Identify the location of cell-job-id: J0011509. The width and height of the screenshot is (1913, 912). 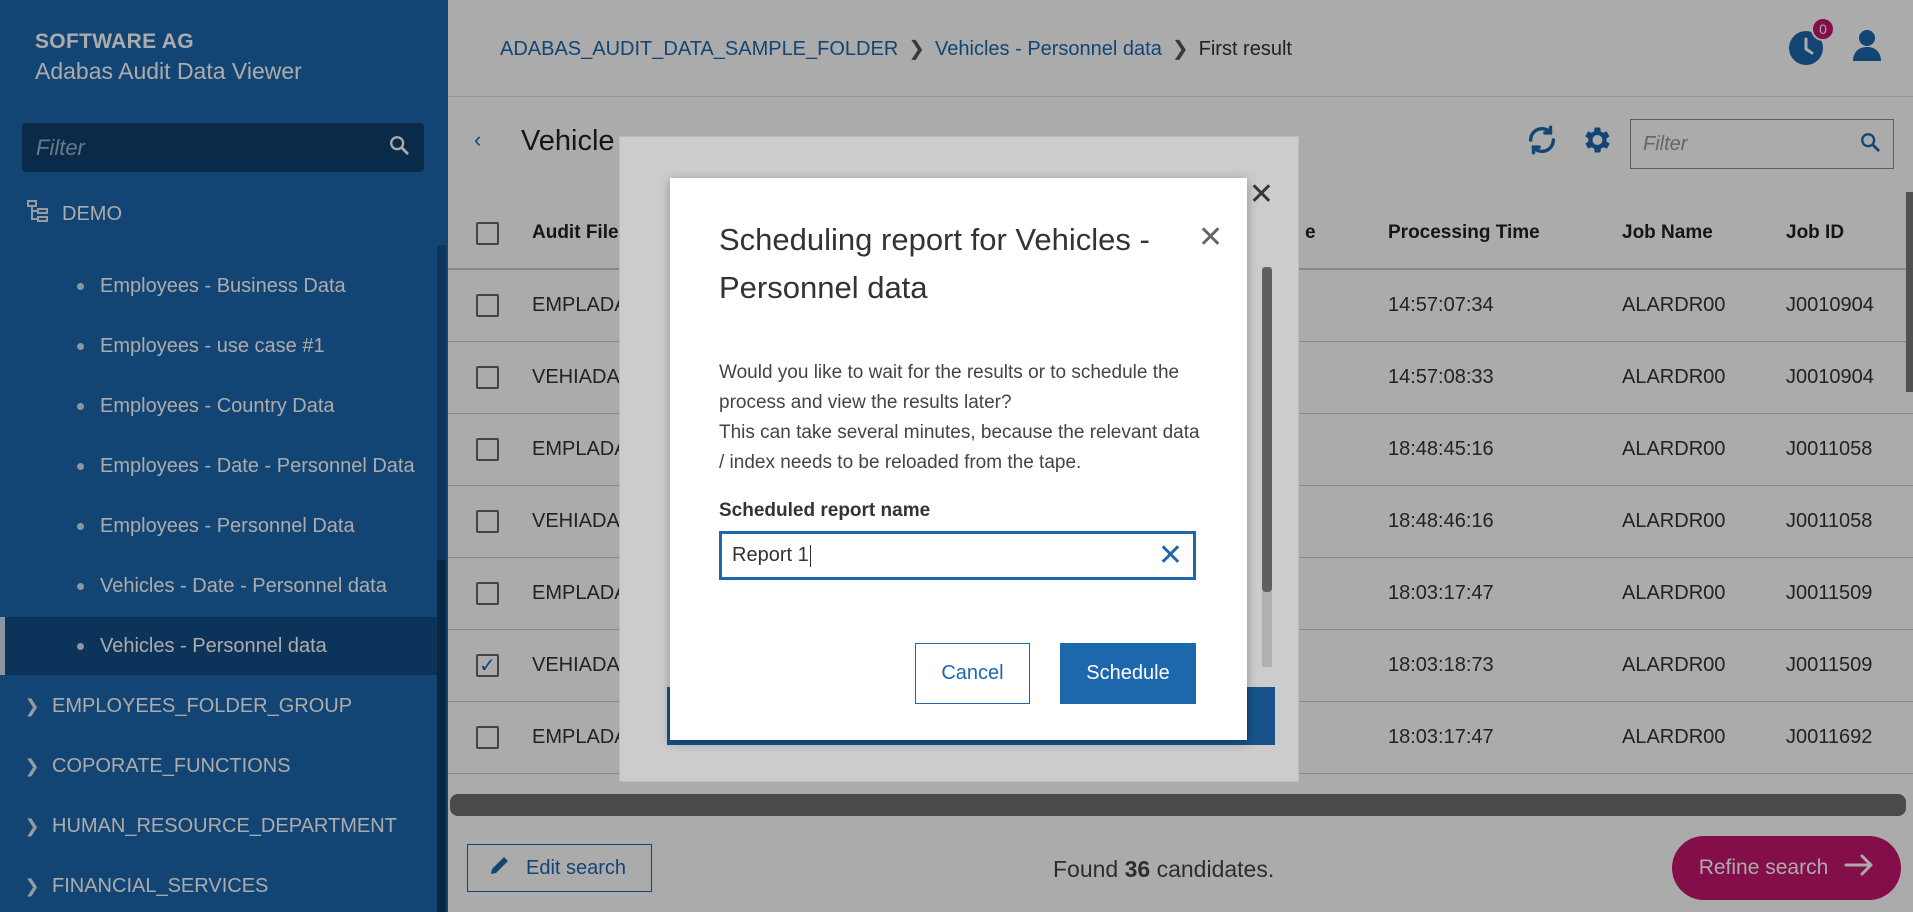
(1829, 593).